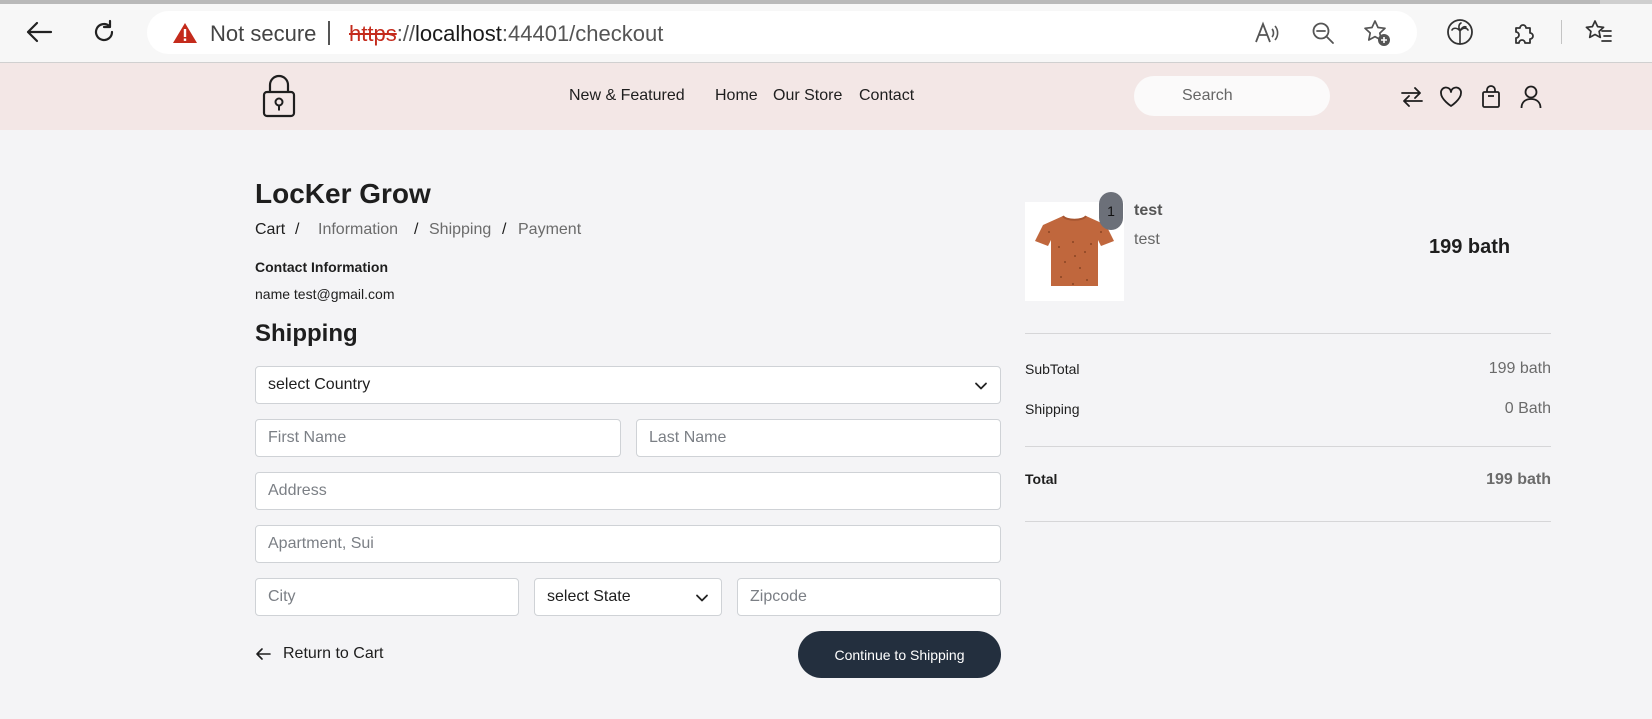  Describe the element at coordinates (899, 654) in the screenshot. I see `continue-to-shipping-button: Continue to Shipping` at that location.